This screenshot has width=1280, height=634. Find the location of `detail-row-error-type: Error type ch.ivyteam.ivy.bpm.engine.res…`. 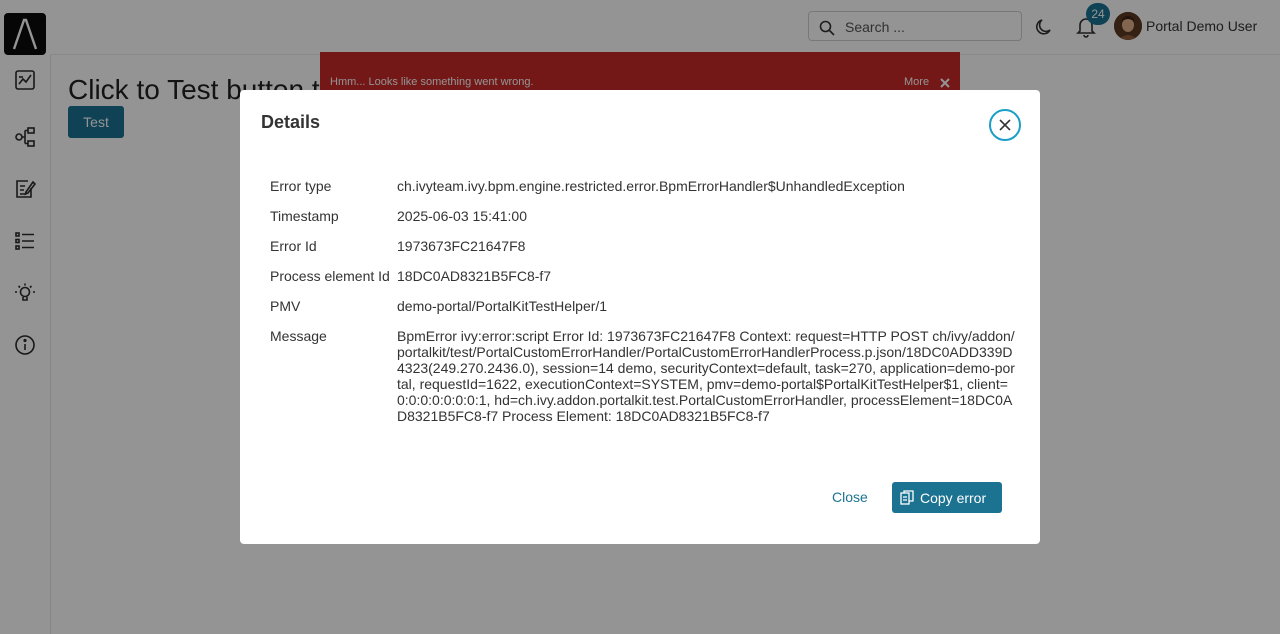

detail-row-error-type: Error type ch.ivyteam.ivy.bpm.engine.res… is located at coordinates (642, 186).